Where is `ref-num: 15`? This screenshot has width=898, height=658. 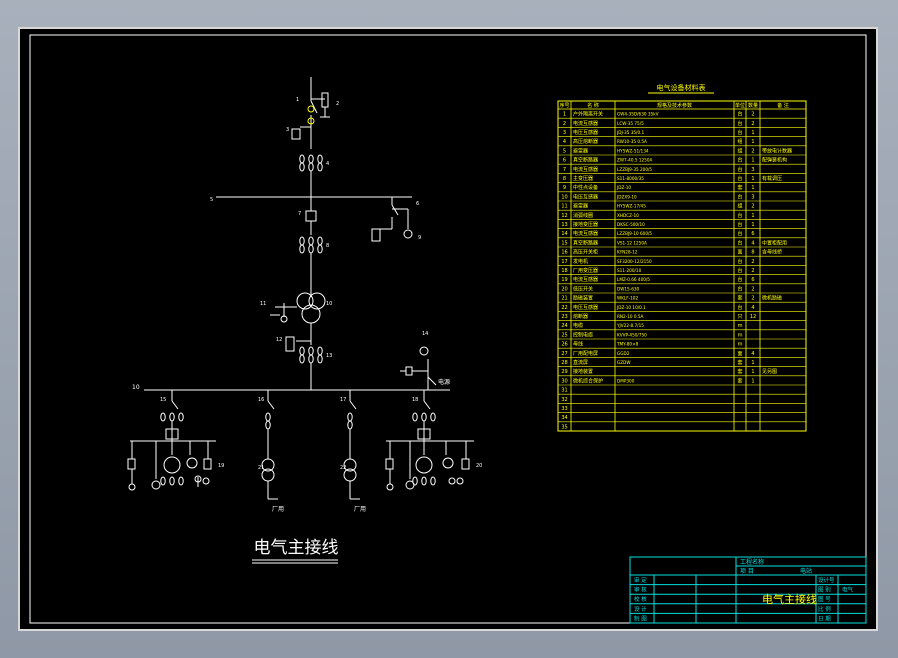 ref-num: 15 is located at coordinates (163, 400).